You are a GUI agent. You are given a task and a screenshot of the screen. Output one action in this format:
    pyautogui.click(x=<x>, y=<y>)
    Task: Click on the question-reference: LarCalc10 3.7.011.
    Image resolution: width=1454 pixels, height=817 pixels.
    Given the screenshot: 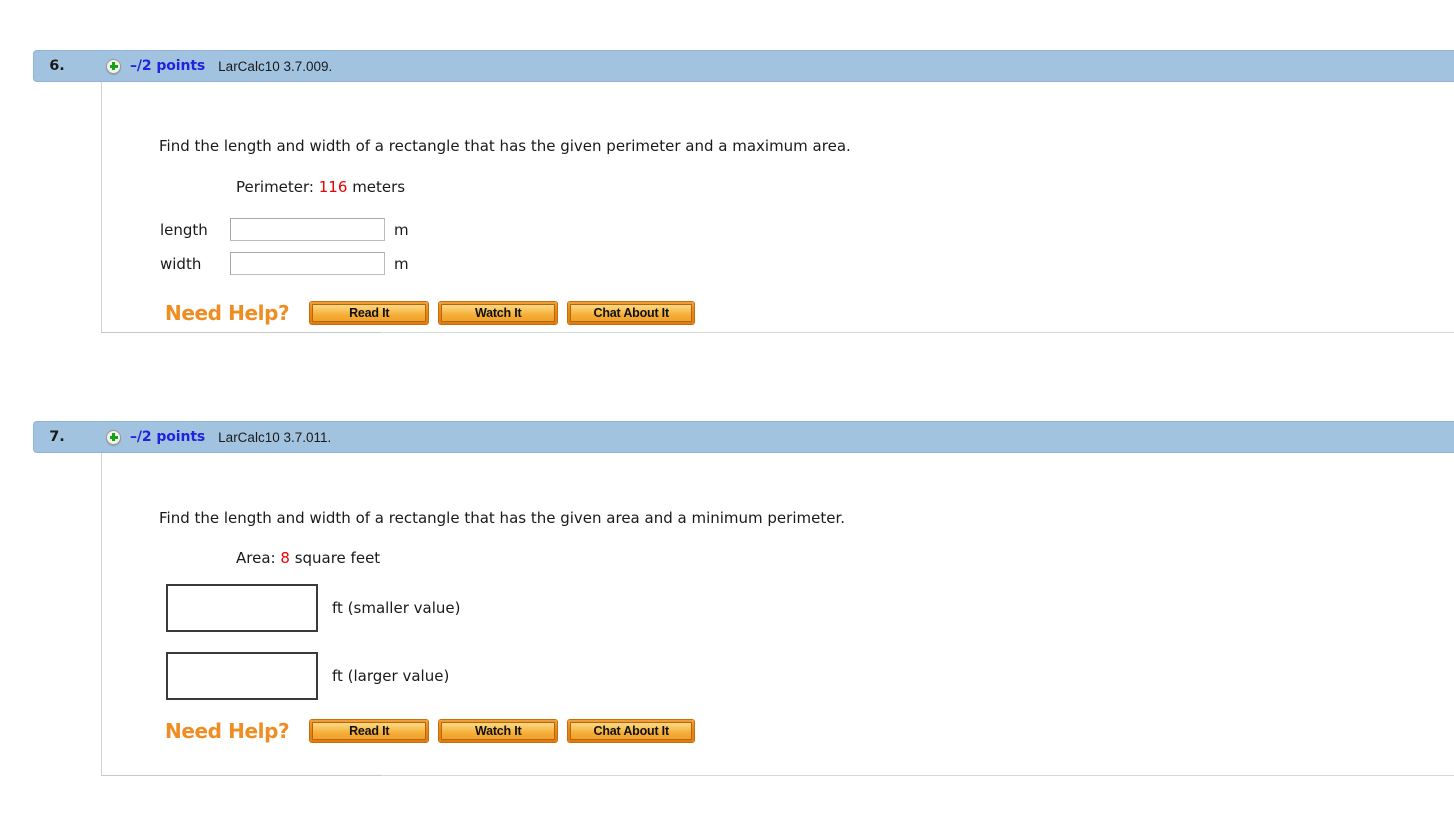 What is the action you would take?
    pyautogui.click(x=275, y=437)
    